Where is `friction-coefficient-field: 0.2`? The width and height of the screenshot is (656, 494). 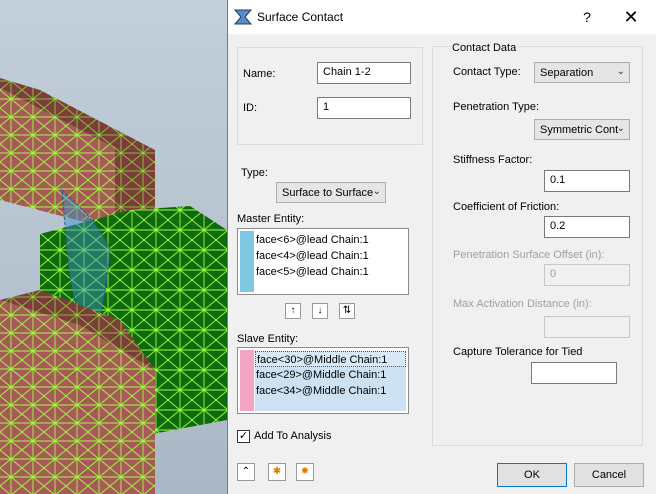
friction-coefficient-field: 0.2 is located at coordinates (587, 227).